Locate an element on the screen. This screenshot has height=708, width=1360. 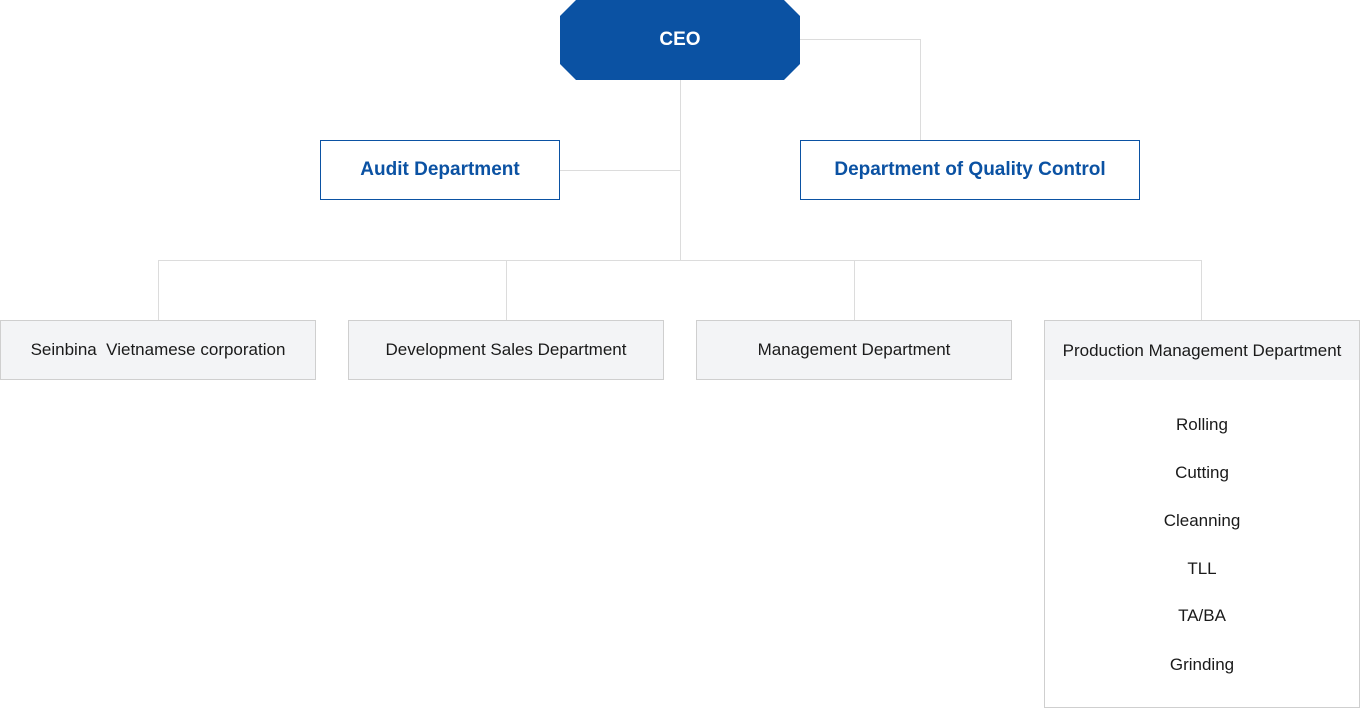
production-unit: Grinding is located at coordinates (1202, 664).